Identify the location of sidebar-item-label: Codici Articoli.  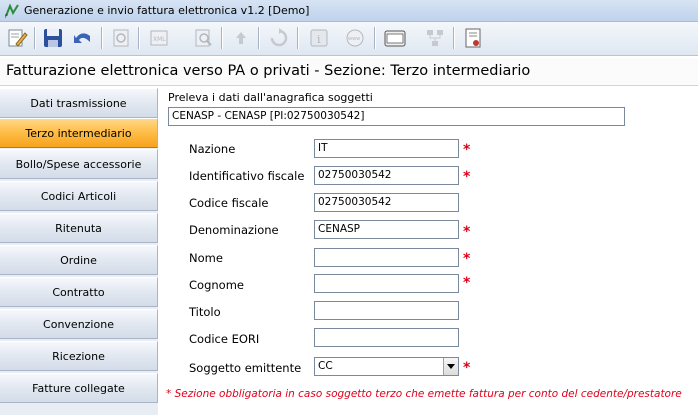
(78, 196).